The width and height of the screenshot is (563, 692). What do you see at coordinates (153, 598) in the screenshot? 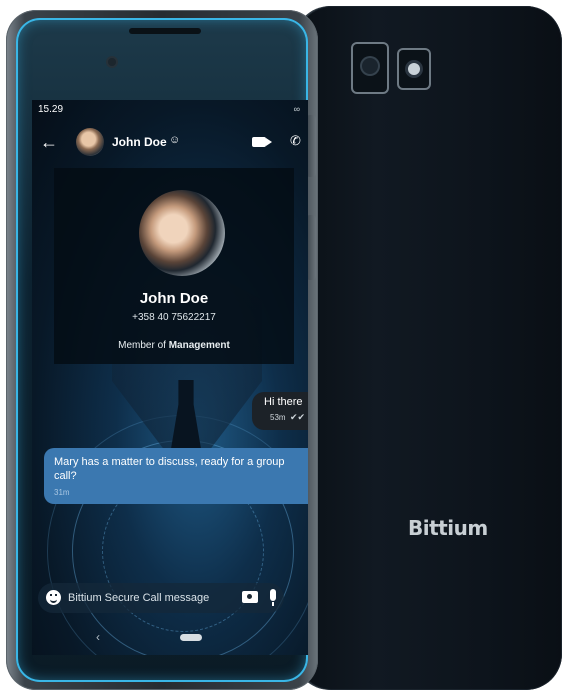
I see `message-input` at bounding box center [153, 598].